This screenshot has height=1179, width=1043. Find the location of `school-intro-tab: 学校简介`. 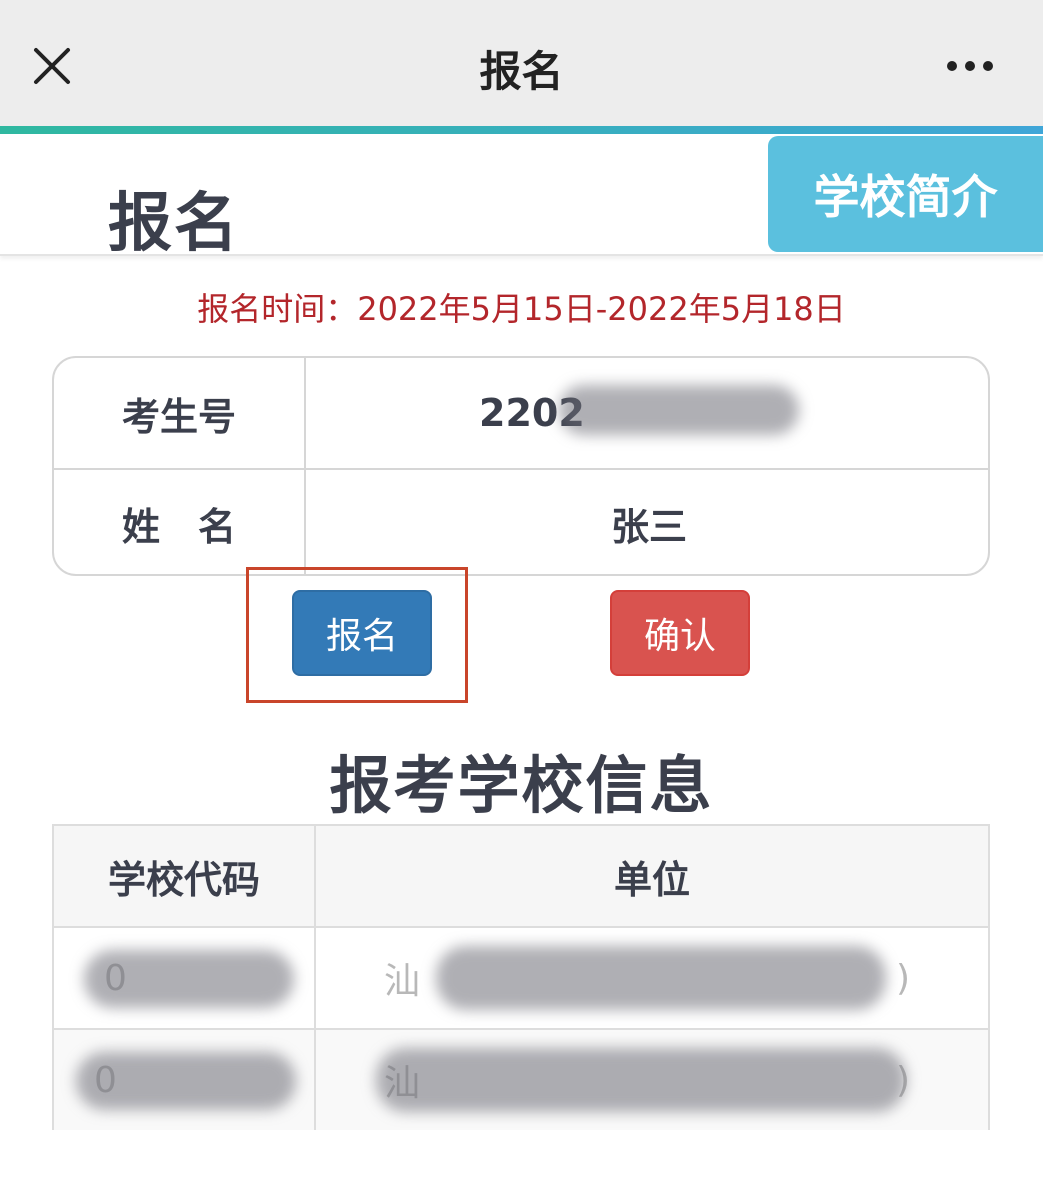

school-intro-tab: 学校简介 is located at coordinates (905, 194).